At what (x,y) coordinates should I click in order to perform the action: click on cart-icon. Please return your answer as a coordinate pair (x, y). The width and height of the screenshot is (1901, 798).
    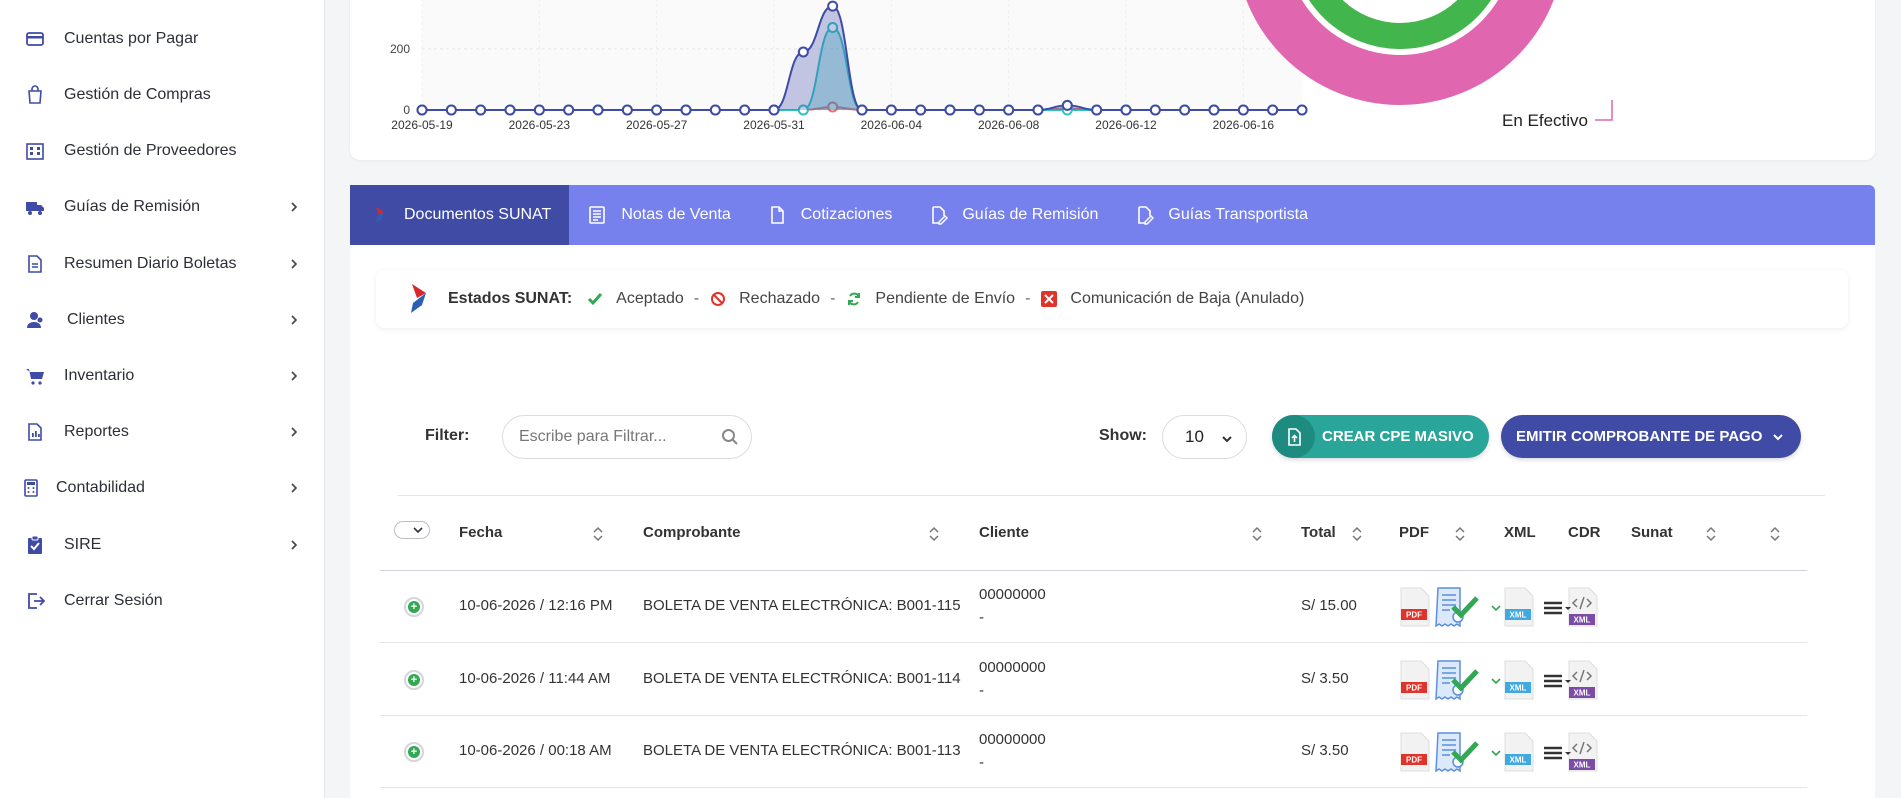
    Looking at the image, I should click on (35, 376).